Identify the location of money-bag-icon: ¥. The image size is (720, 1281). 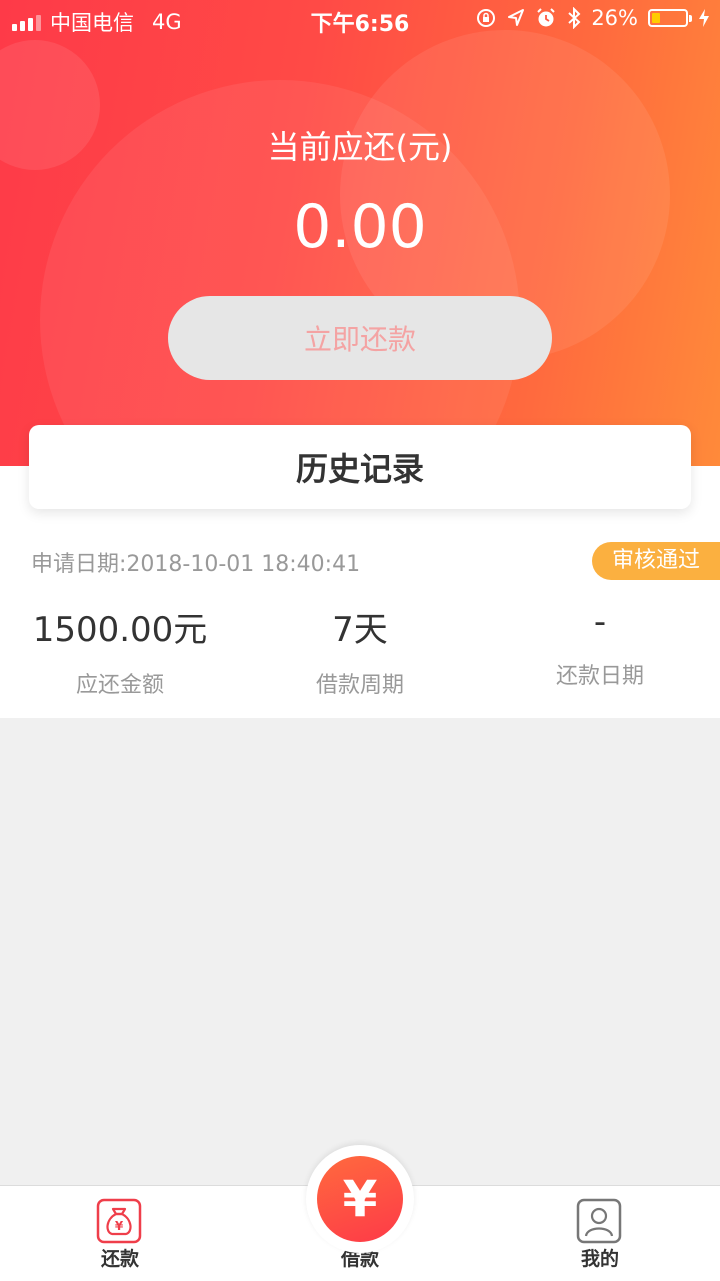
(119, 1221).